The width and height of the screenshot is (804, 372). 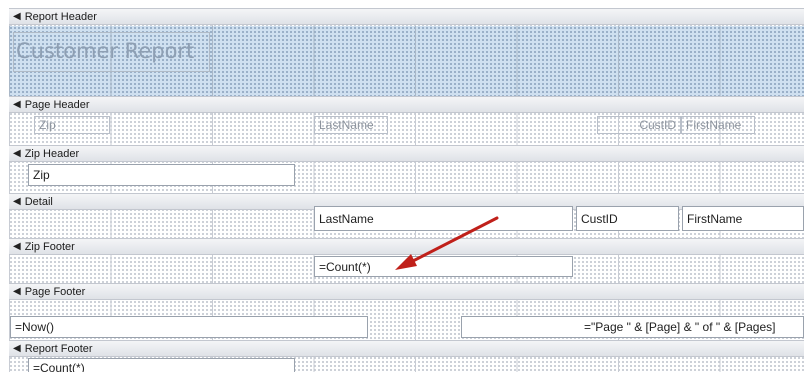 What do you see at coordinates (443, 266) in the screenshot?
I see `group-count-field: =Count(*)` at bounding box center [443, 266].